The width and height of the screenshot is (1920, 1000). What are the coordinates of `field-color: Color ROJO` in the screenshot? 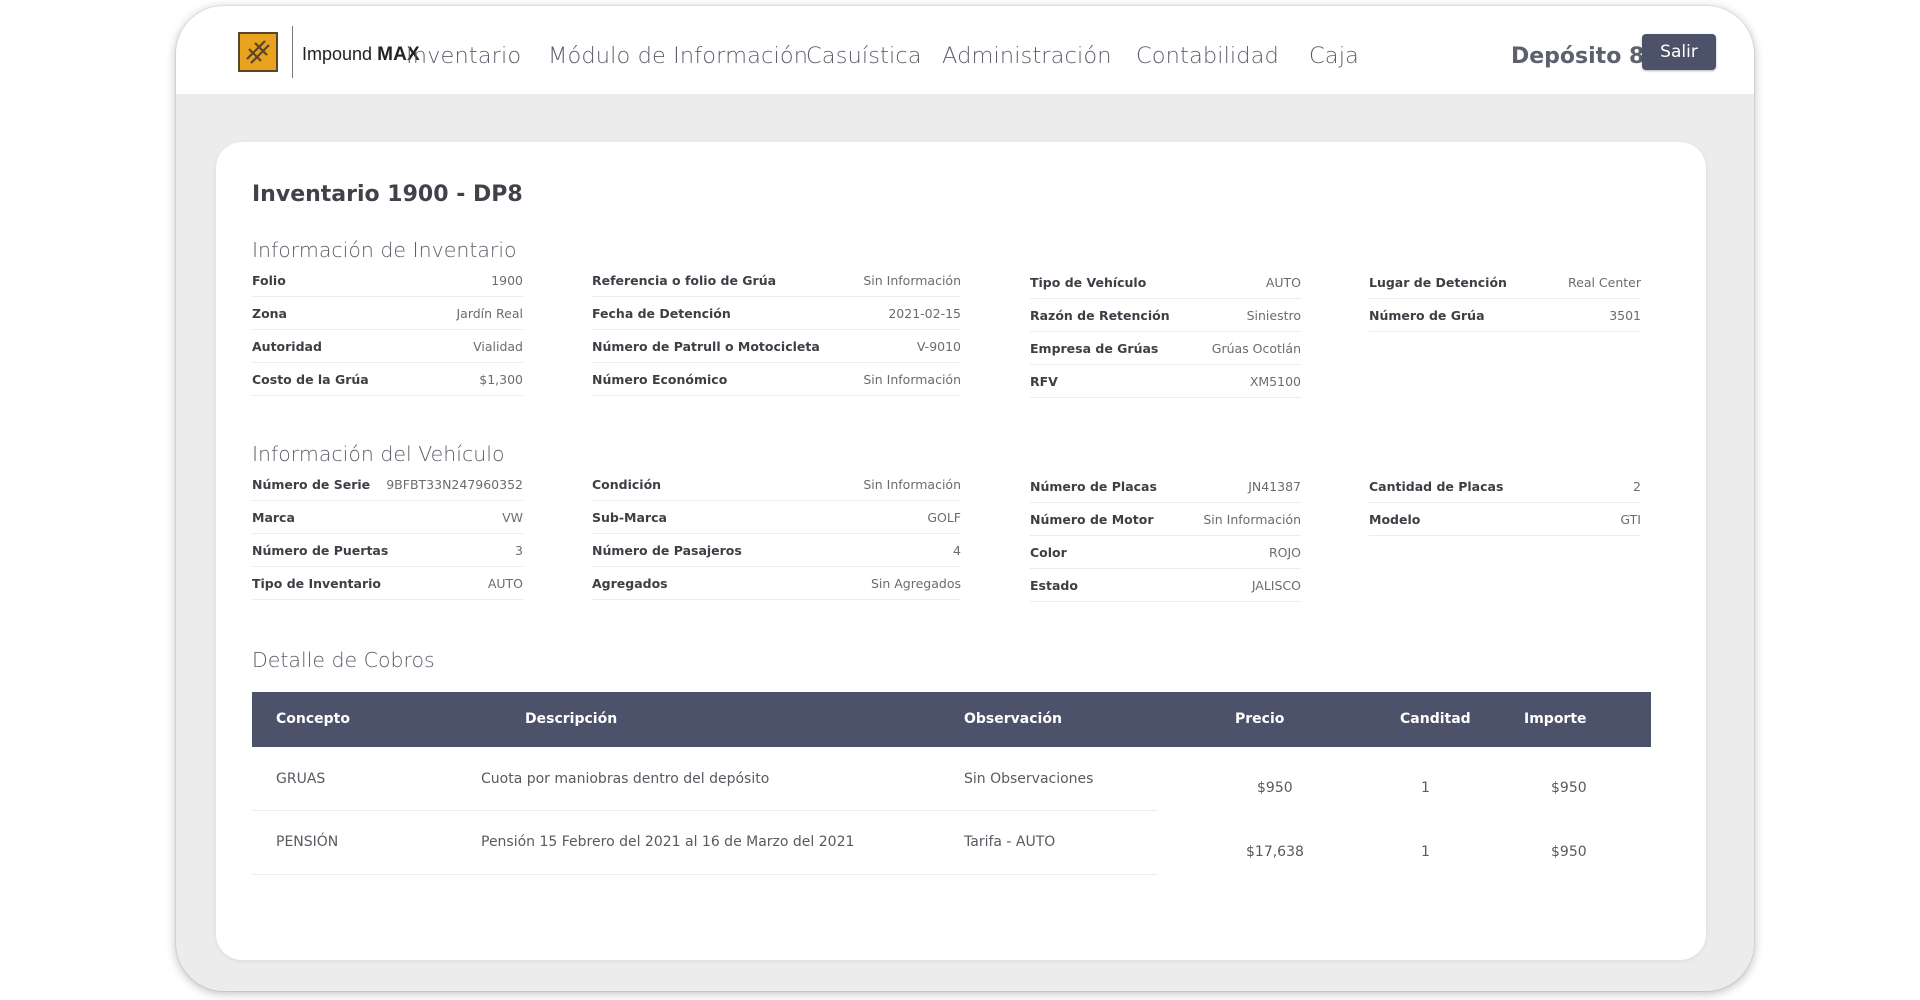 It's located at (1165, 552).